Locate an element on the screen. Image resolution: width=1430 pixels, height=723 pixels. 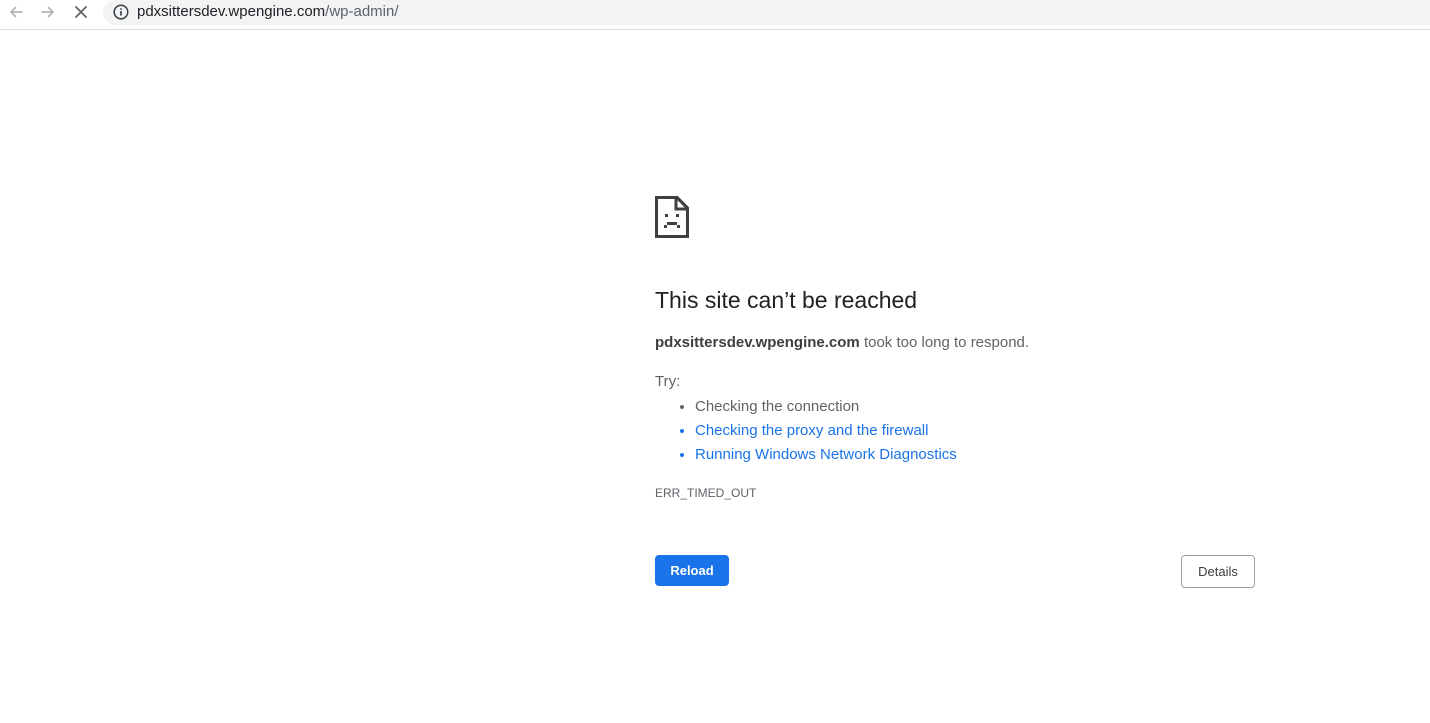
reload-button: Reload is located at coordinates (692, 570).